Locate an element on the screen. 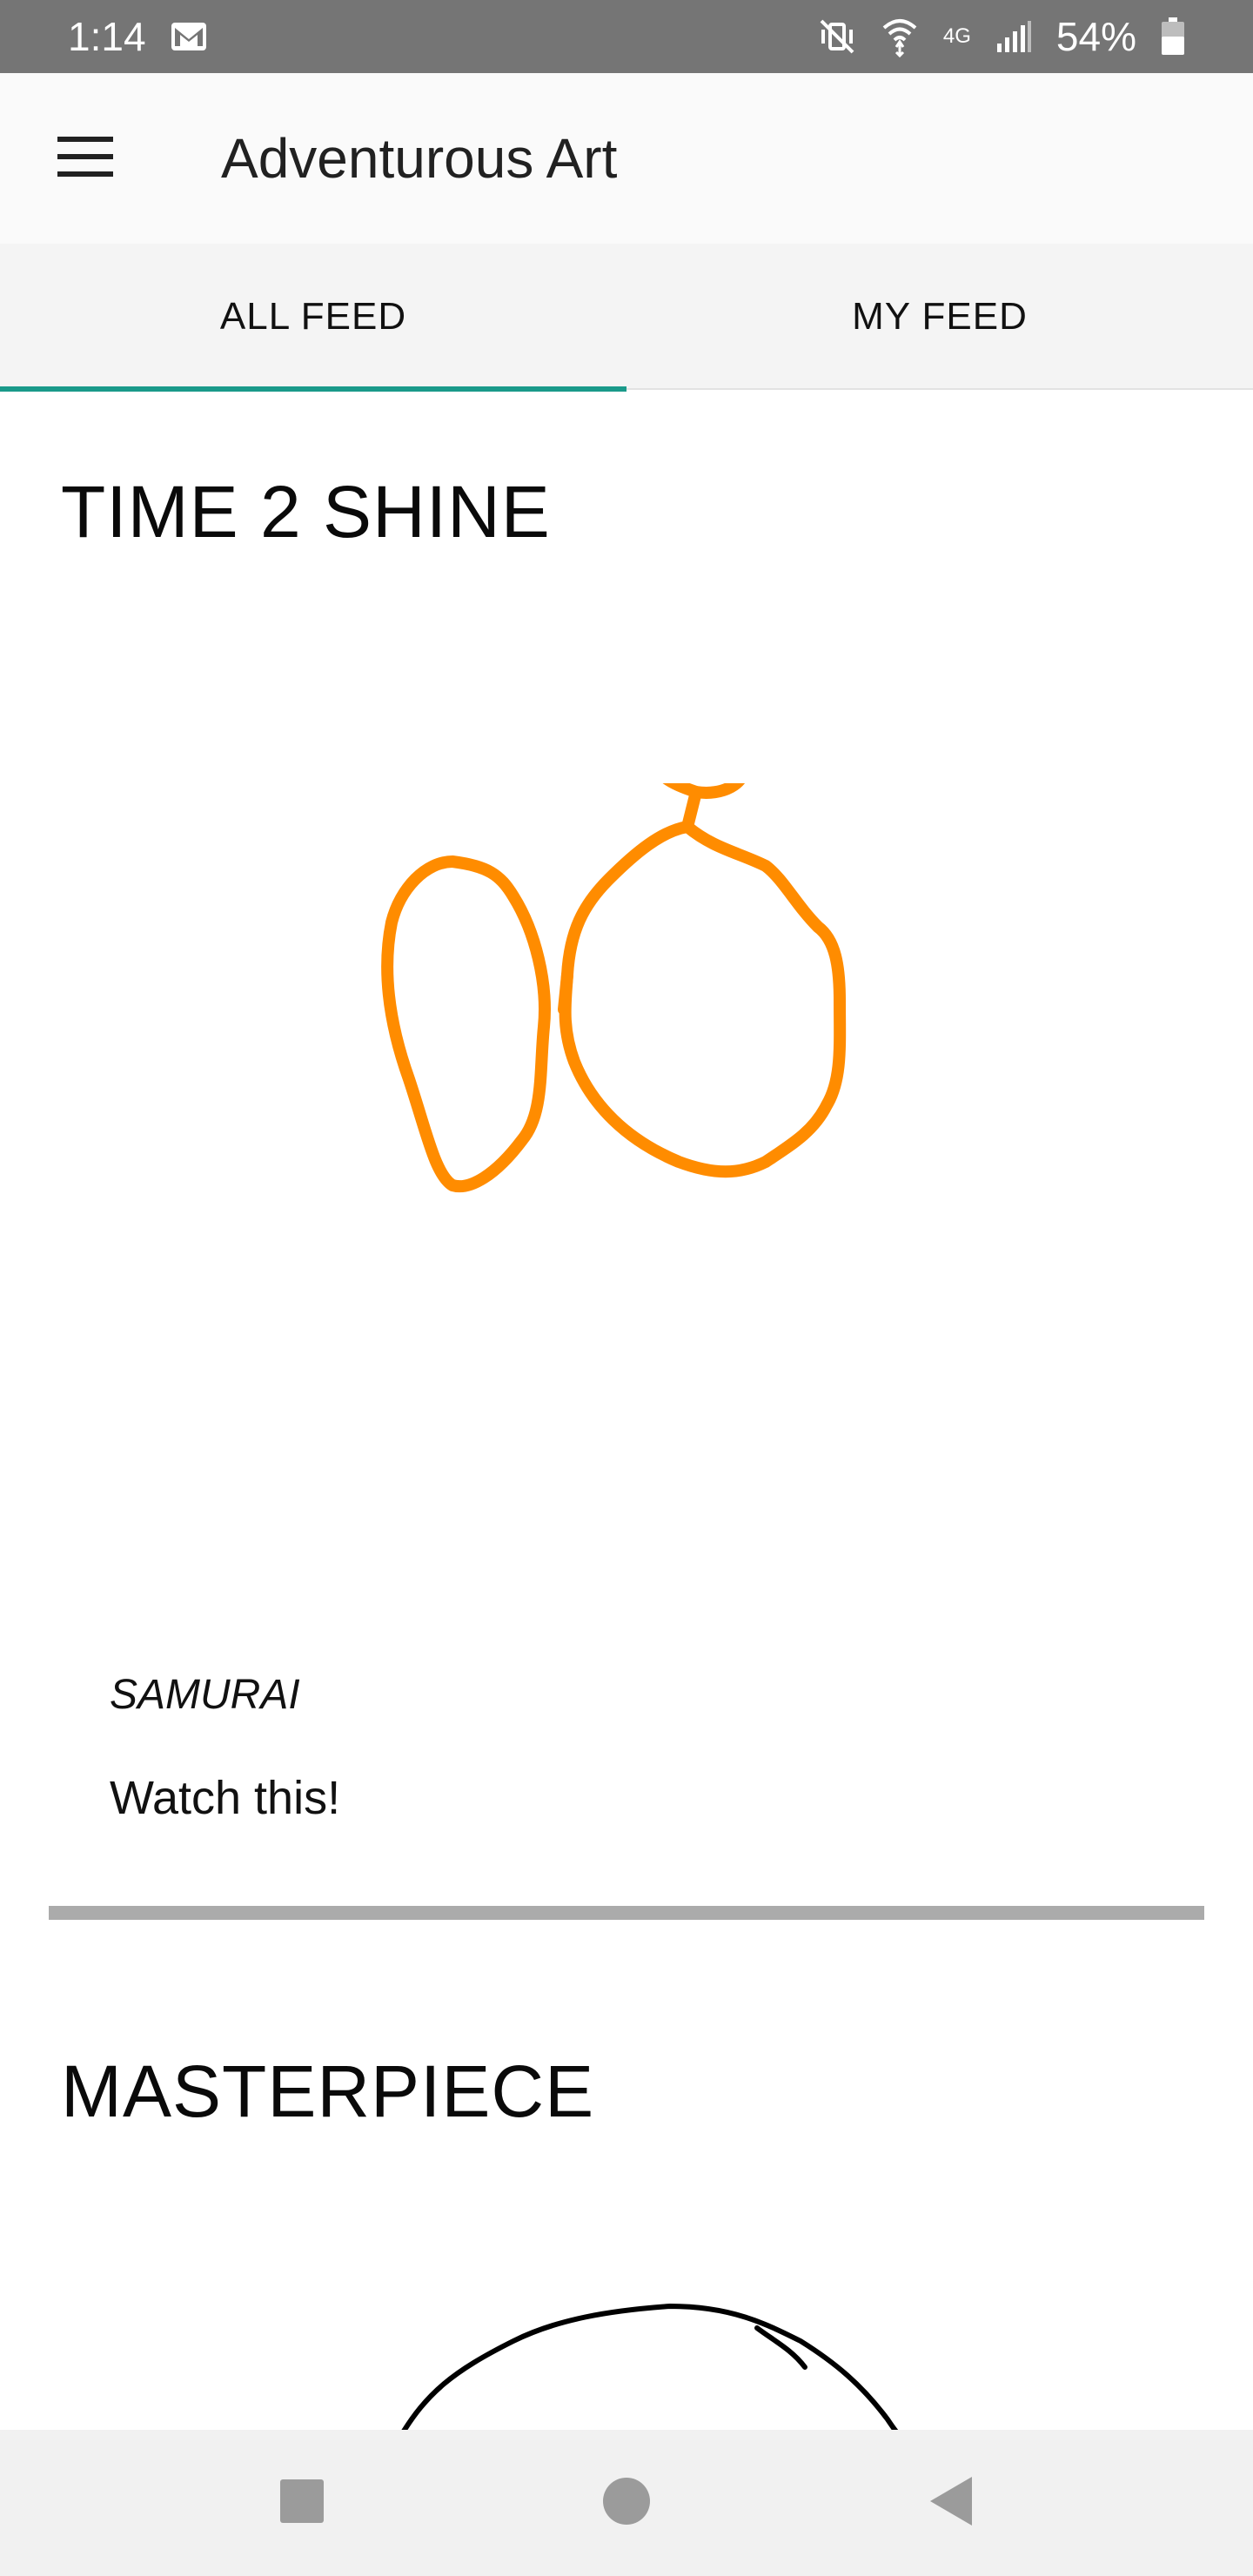  battery-percent: 54% is located at coordinates (1095, 37).